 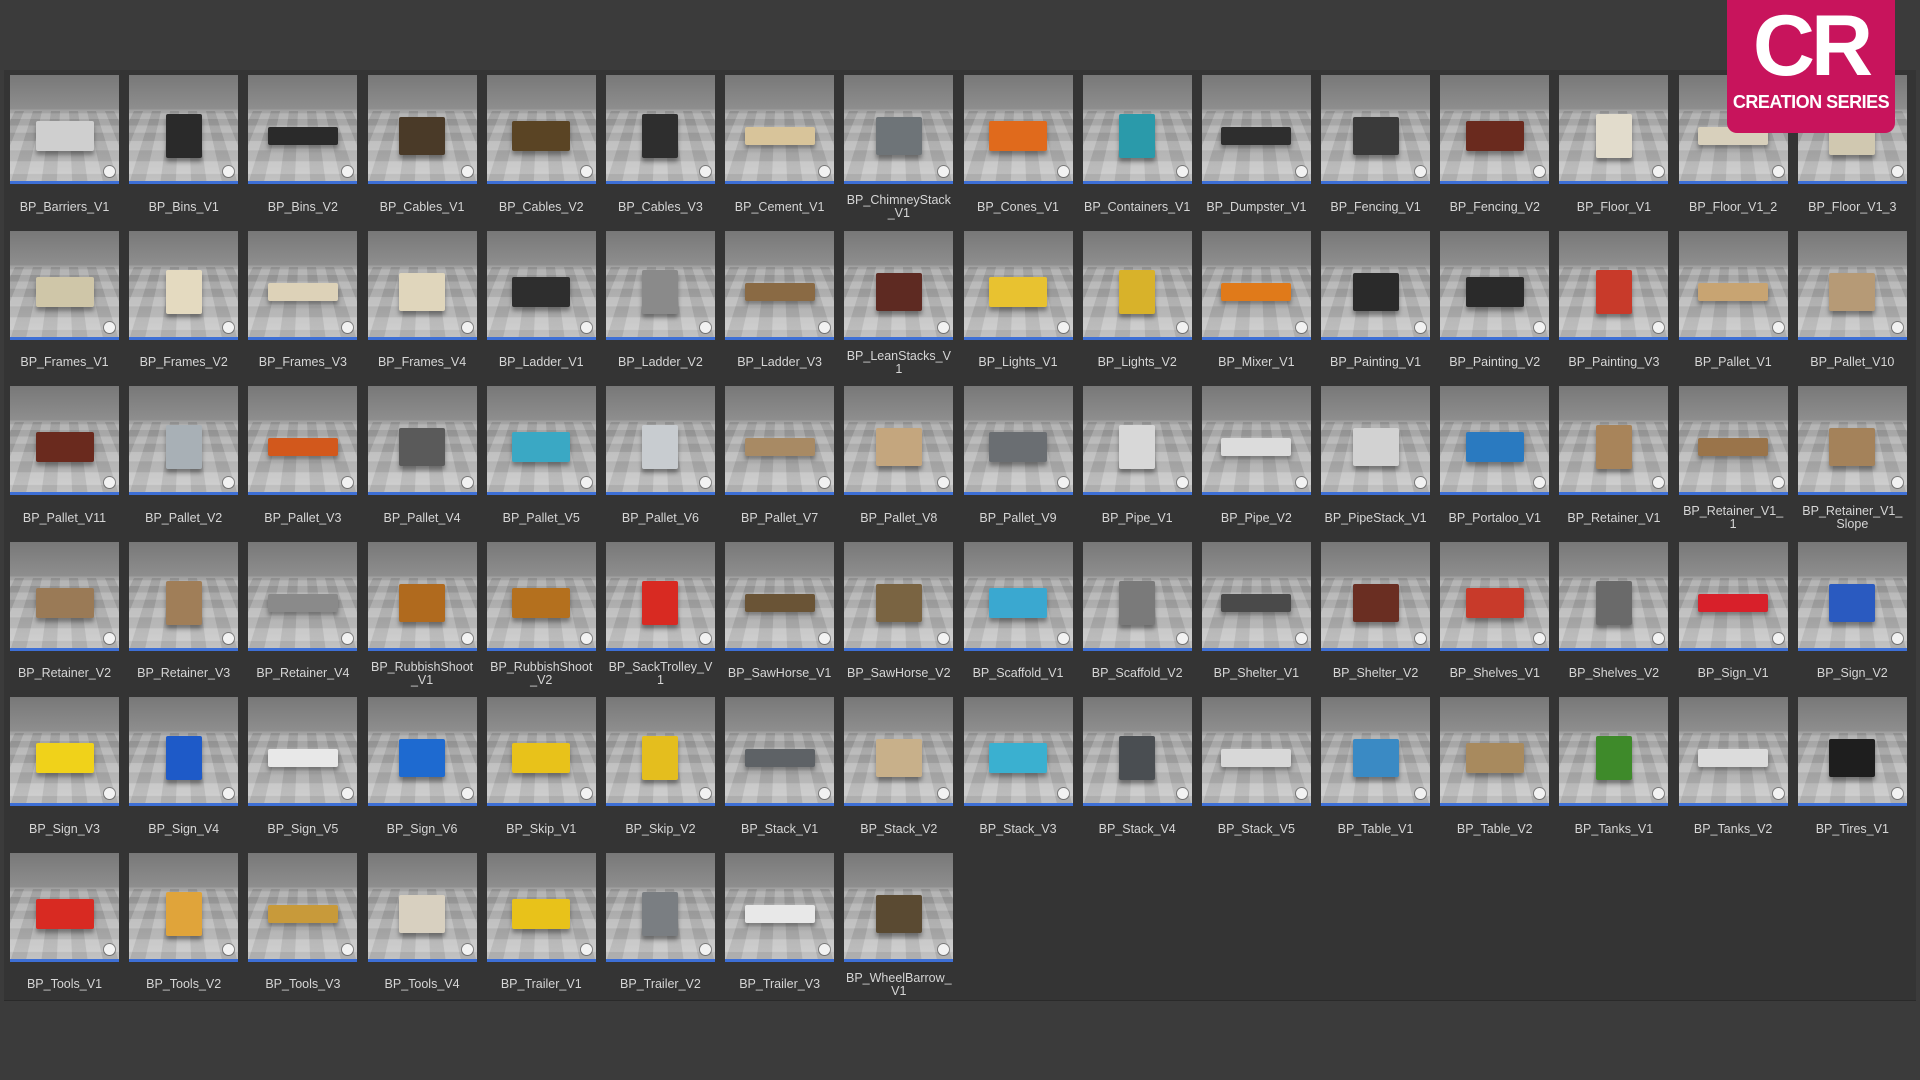 I want to click on asset-tile: BP_Pallet_V4, so click(x=422, y=464).